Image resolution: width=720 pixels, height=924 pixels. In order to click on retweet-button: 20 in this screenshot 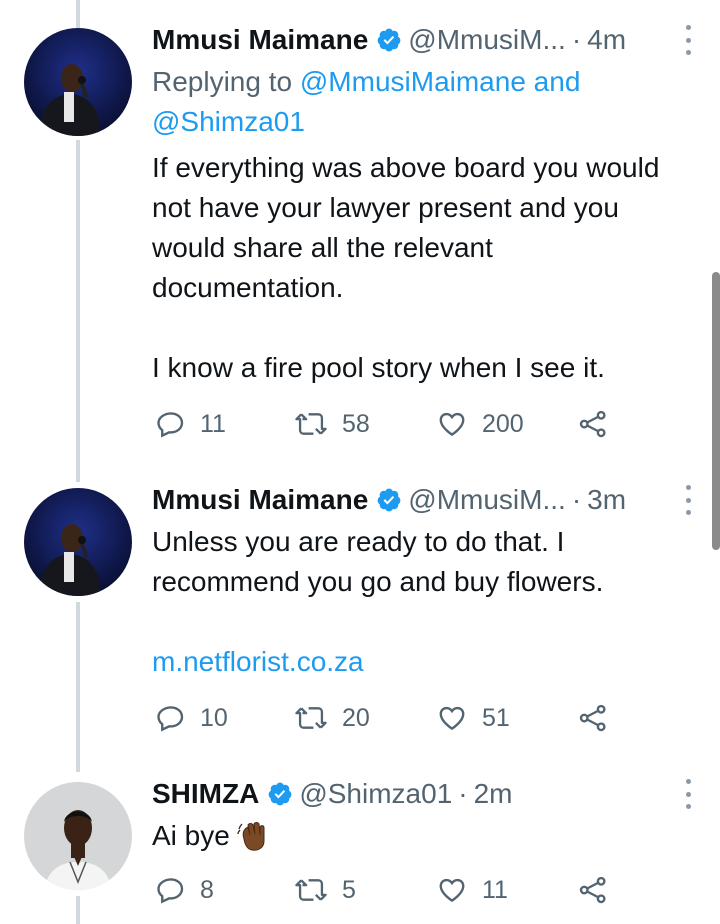, I will do `click(332, 718)`.